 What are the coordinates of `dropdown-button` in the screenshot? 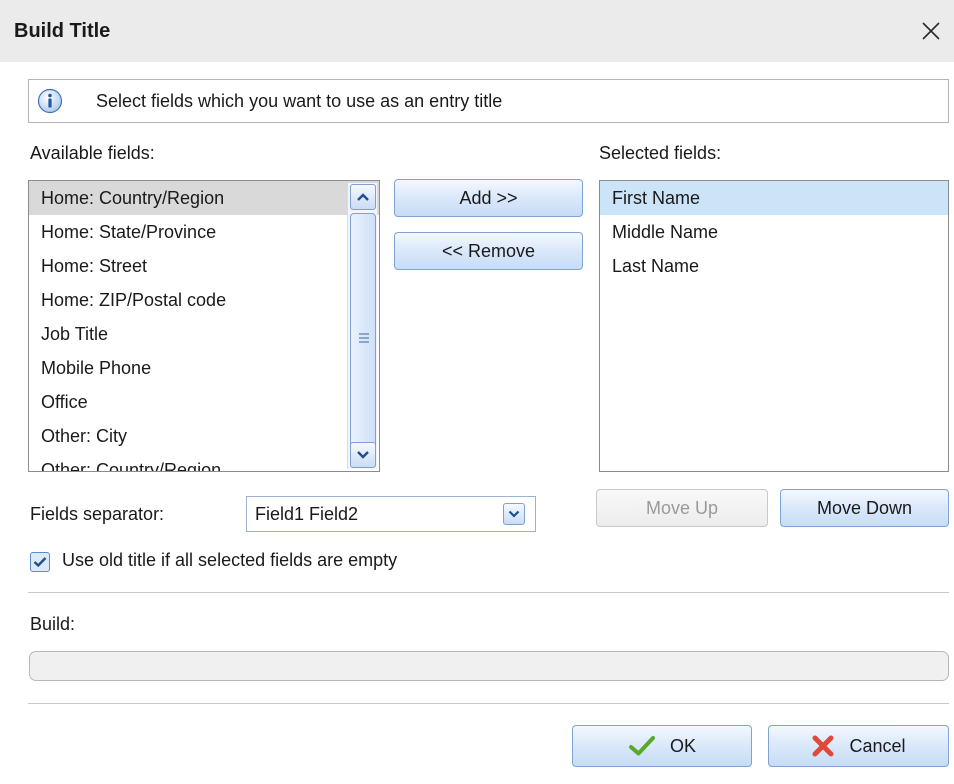 It's located at (514, 514).